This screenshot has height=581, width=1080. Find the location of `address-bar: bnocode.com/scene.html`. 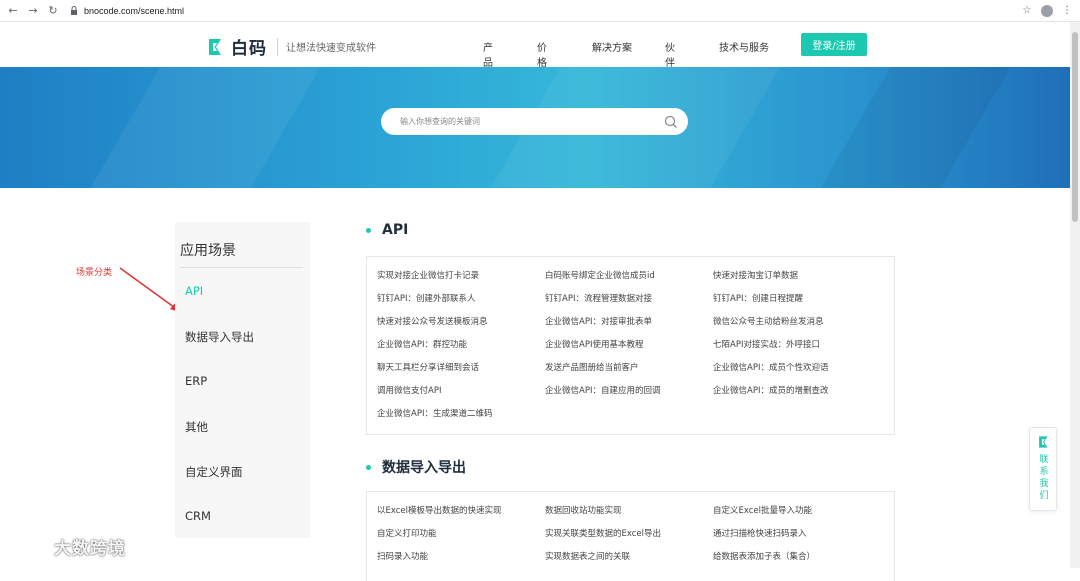

address-bar: bnocode.com/scene.html is located at coordinates (542, 11).